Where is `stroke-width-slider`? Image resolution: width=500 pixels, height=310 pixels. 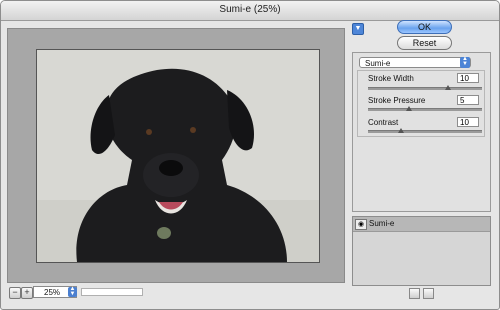 stroke-width-slider is located at coordinates (425, 88).